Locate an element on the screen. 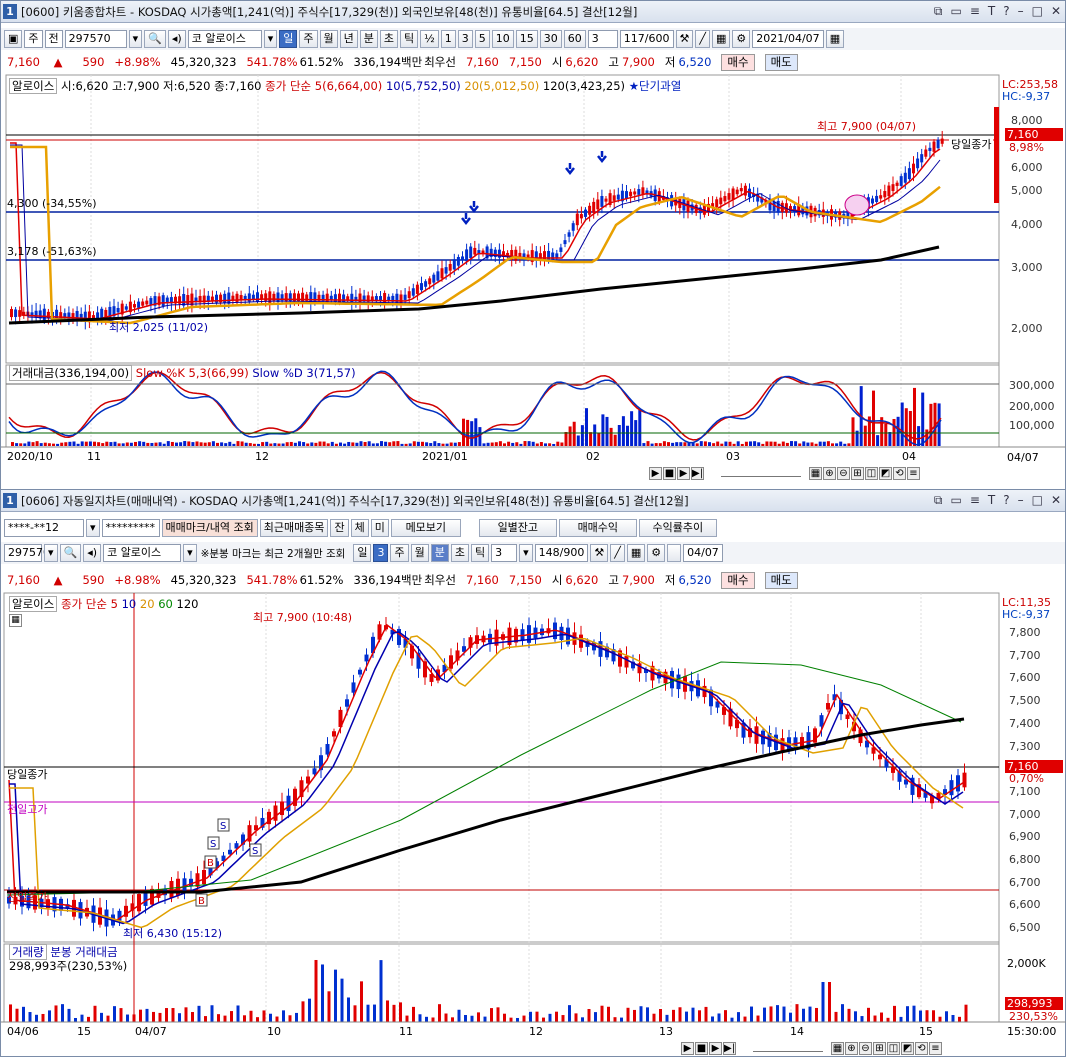  hc-label: HC:-9,37 is located at coordinates (1026, 614).